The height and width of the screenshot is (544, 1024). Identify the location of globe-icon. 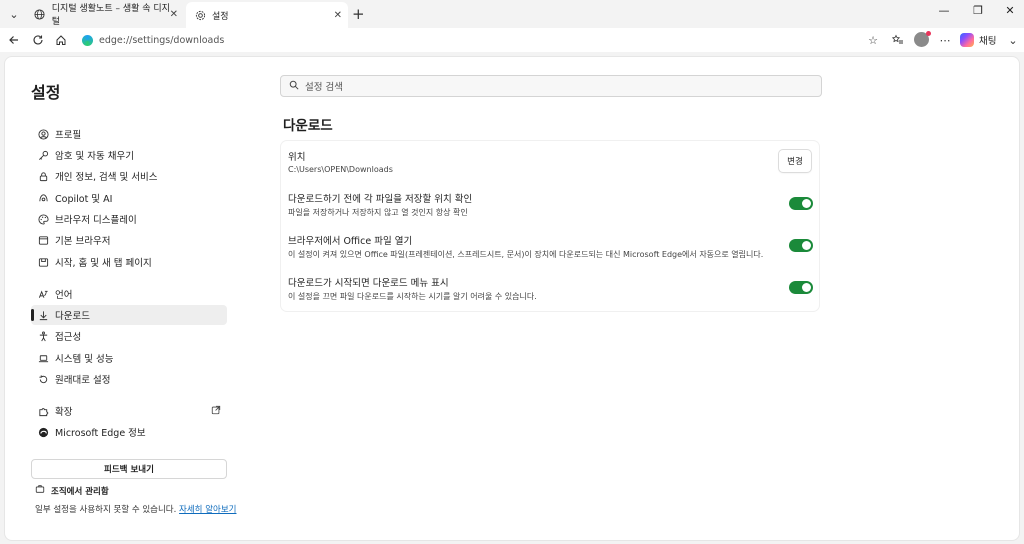
(40, 14).